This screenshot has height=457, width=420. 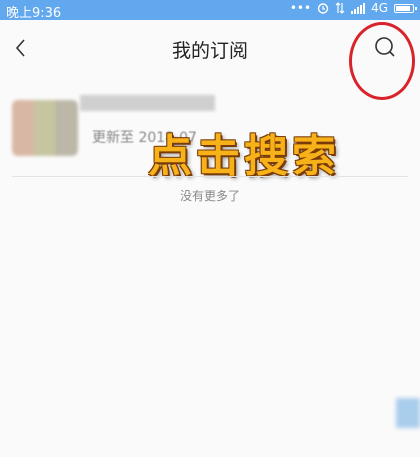 What do you see at coordinates (323, 8) in the screenshot?
I see `alarm-icon` at bounding box center [323, 8].